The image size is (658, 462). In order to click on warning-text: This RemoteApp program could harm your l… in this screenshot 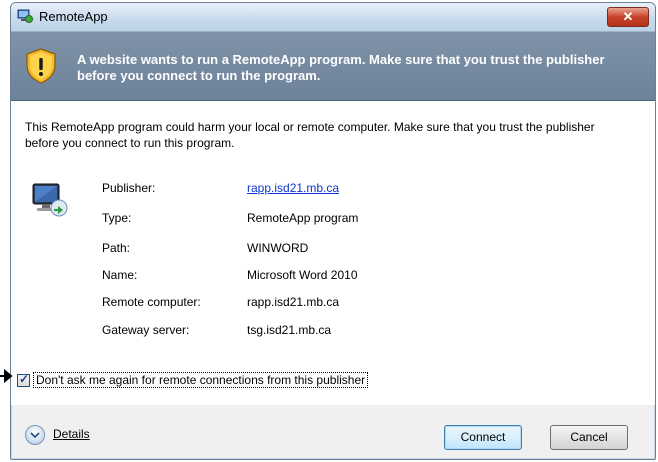, I will do `click(310, 135)`.